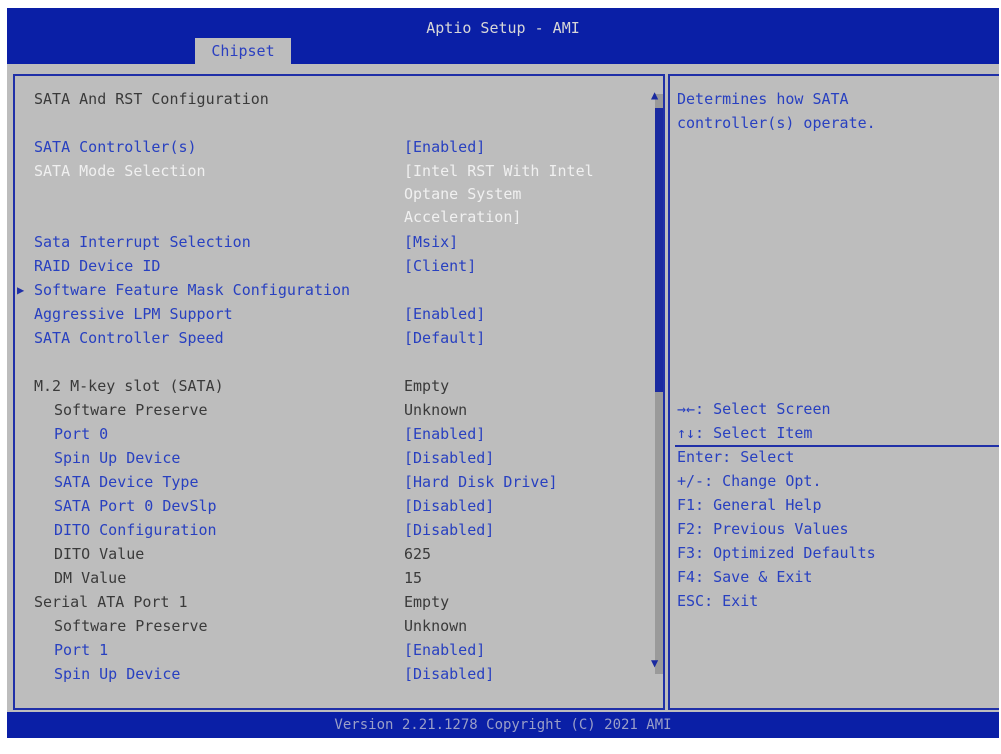 This screenshot has width=1001, height=754. What do you see at coordinates (499, 171) in the screenshot?
I see `sata-mode-selection-value-line1: [Intel RST With Intel` at bounding box center [499, 171].